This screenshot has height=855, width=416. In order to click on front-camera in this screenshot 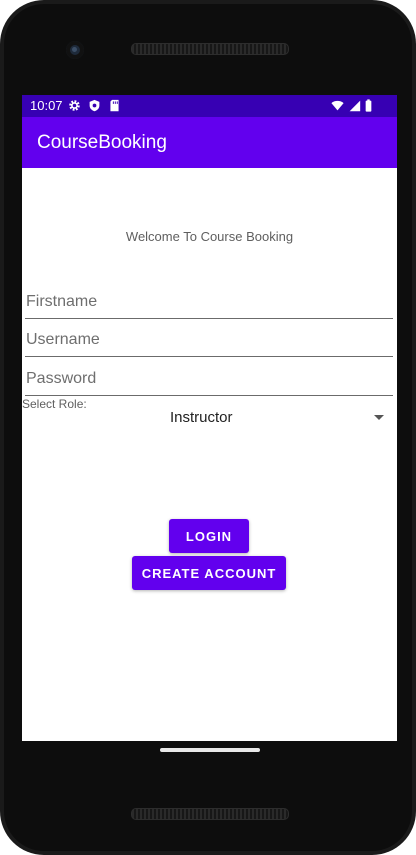, I will do `click(75, 50)`.